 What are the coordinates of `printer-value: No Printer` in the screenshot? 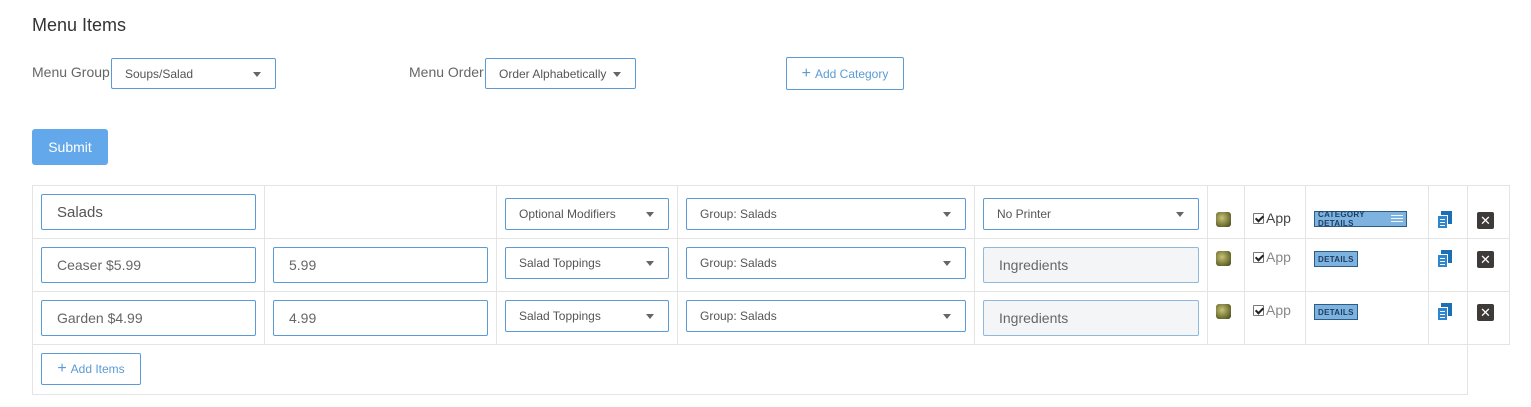 It's located at (1024, 214).